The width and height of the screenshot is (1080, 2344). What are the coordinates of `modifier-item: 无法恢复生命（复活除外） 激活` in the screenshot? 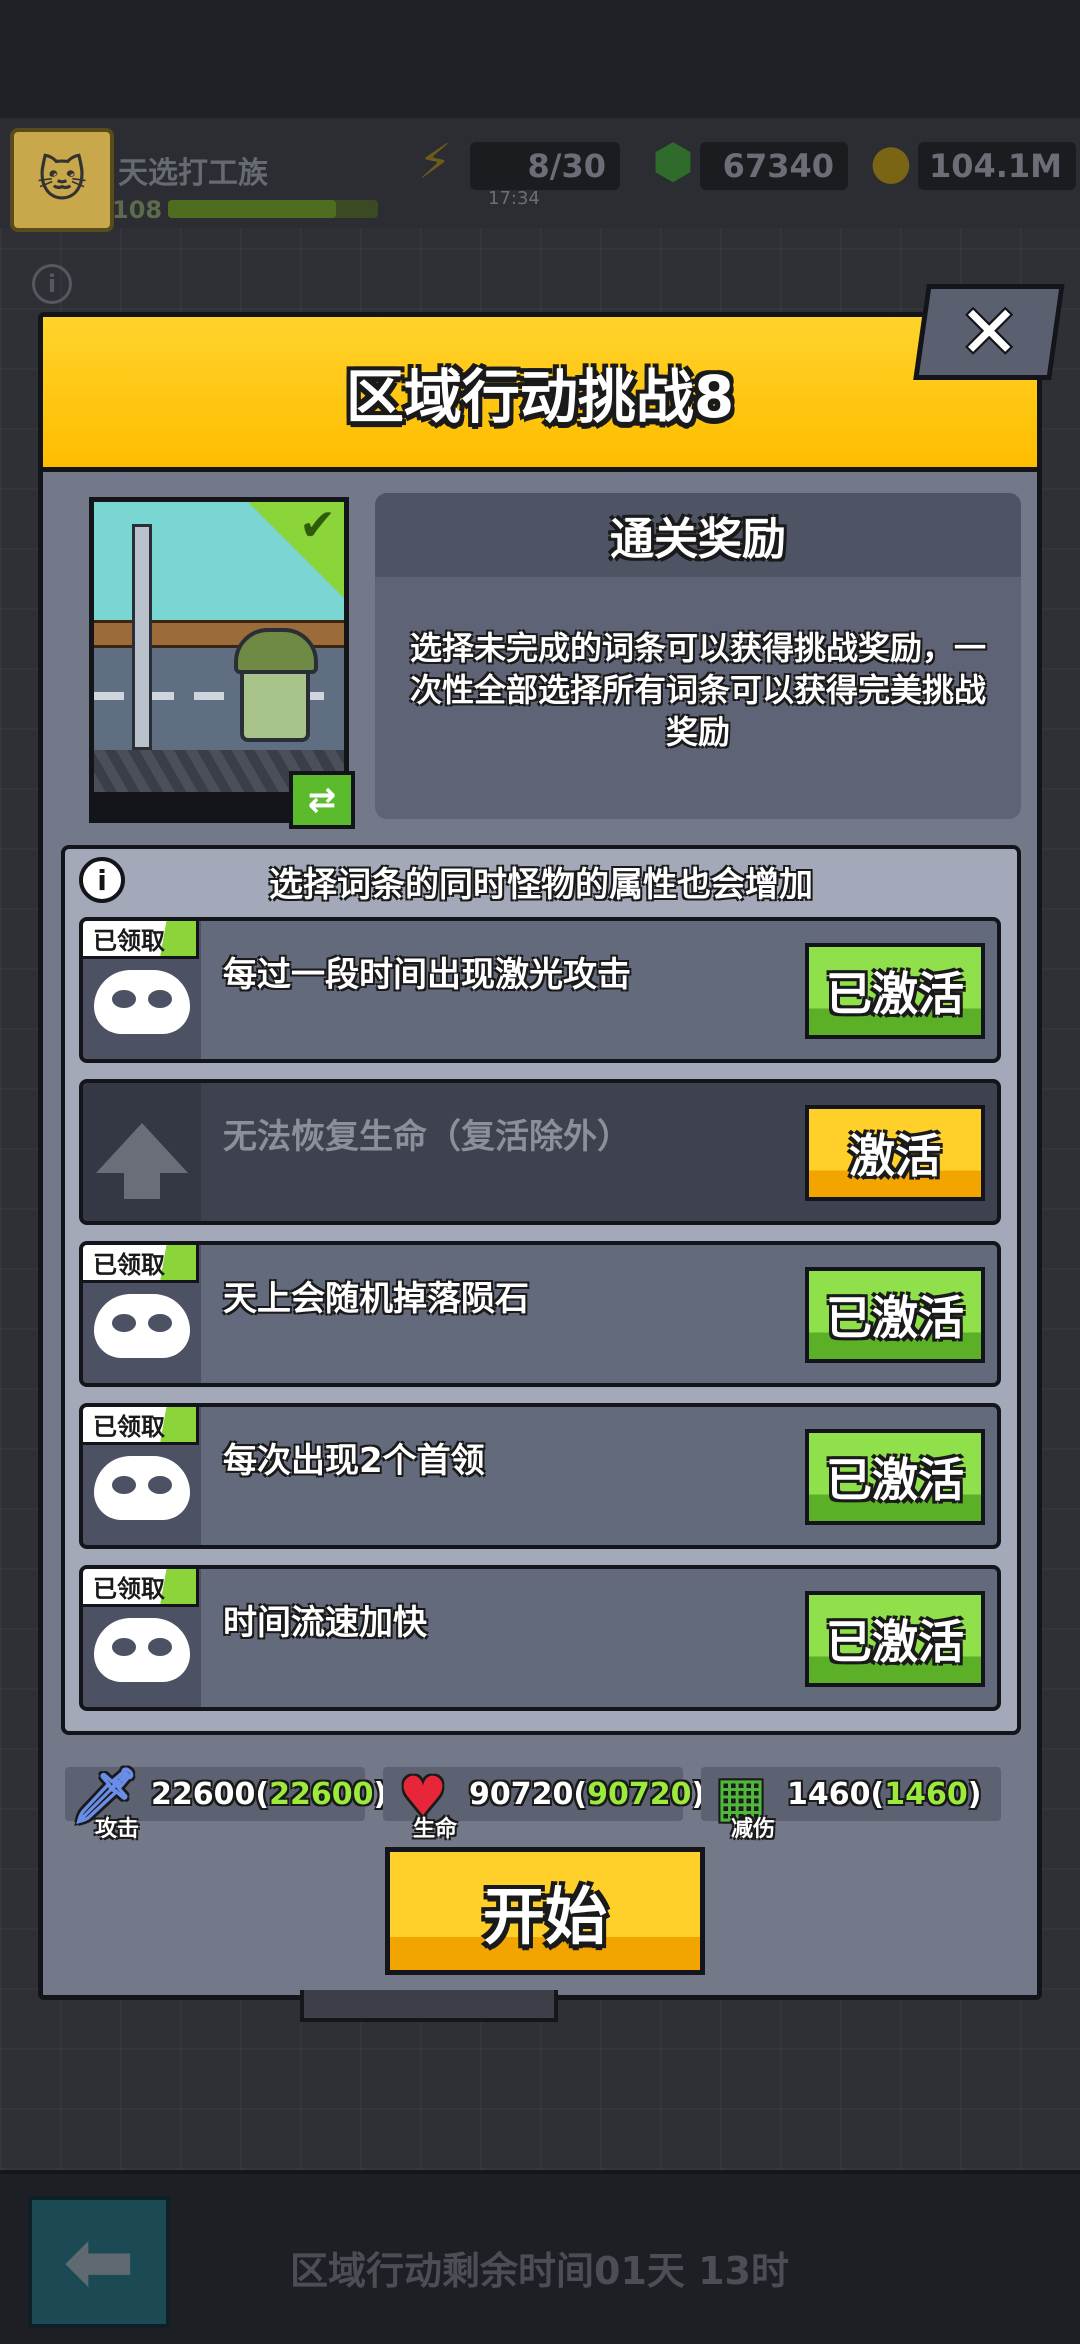 It's located at (540, 1152).